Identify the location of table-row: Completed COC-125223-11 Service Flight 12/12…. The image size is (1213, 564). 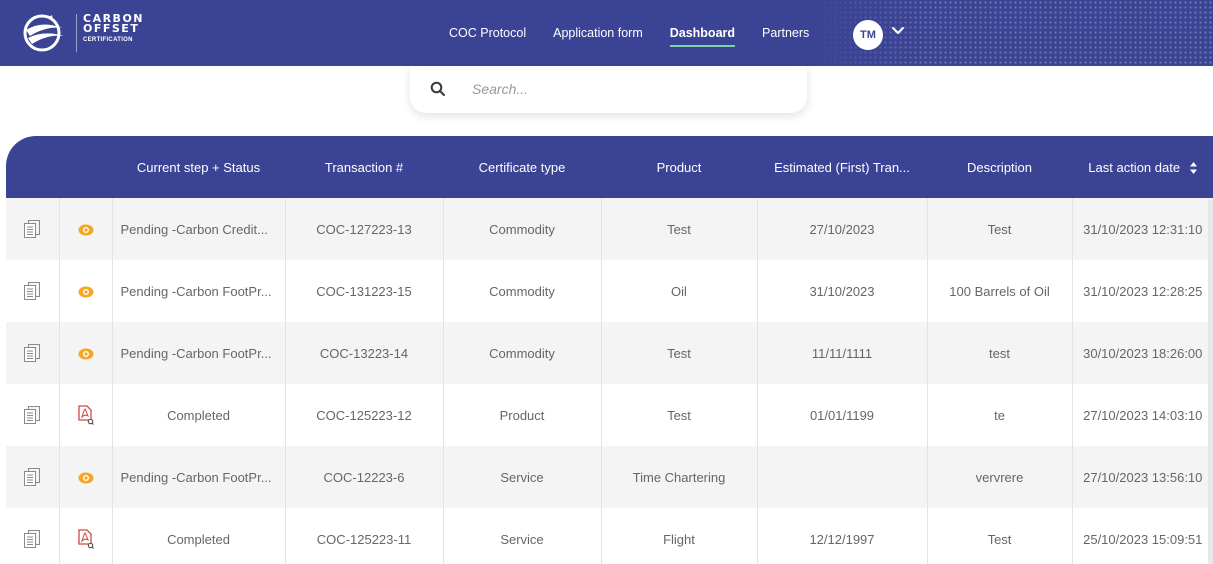
(609, 536).